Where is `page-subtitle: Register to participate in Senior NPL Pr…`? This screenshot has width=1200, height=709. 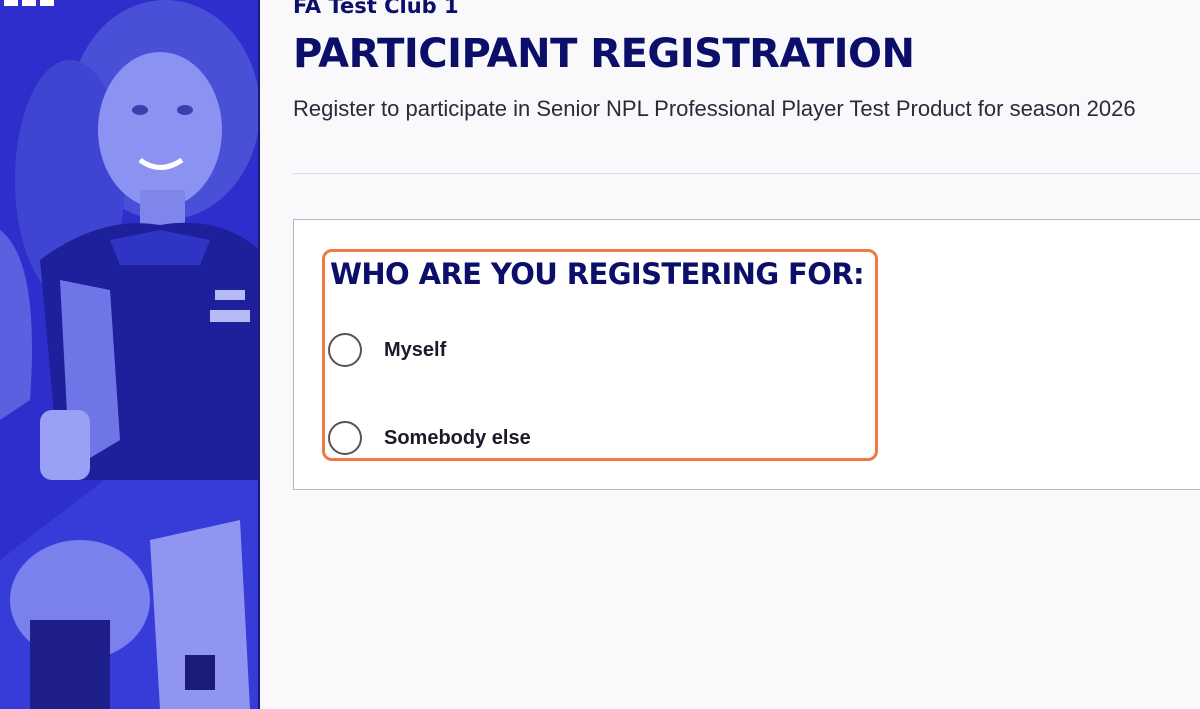
page-subtitle: Register to participate in Senior NPL Pr… is located at coordinates (714, 108).